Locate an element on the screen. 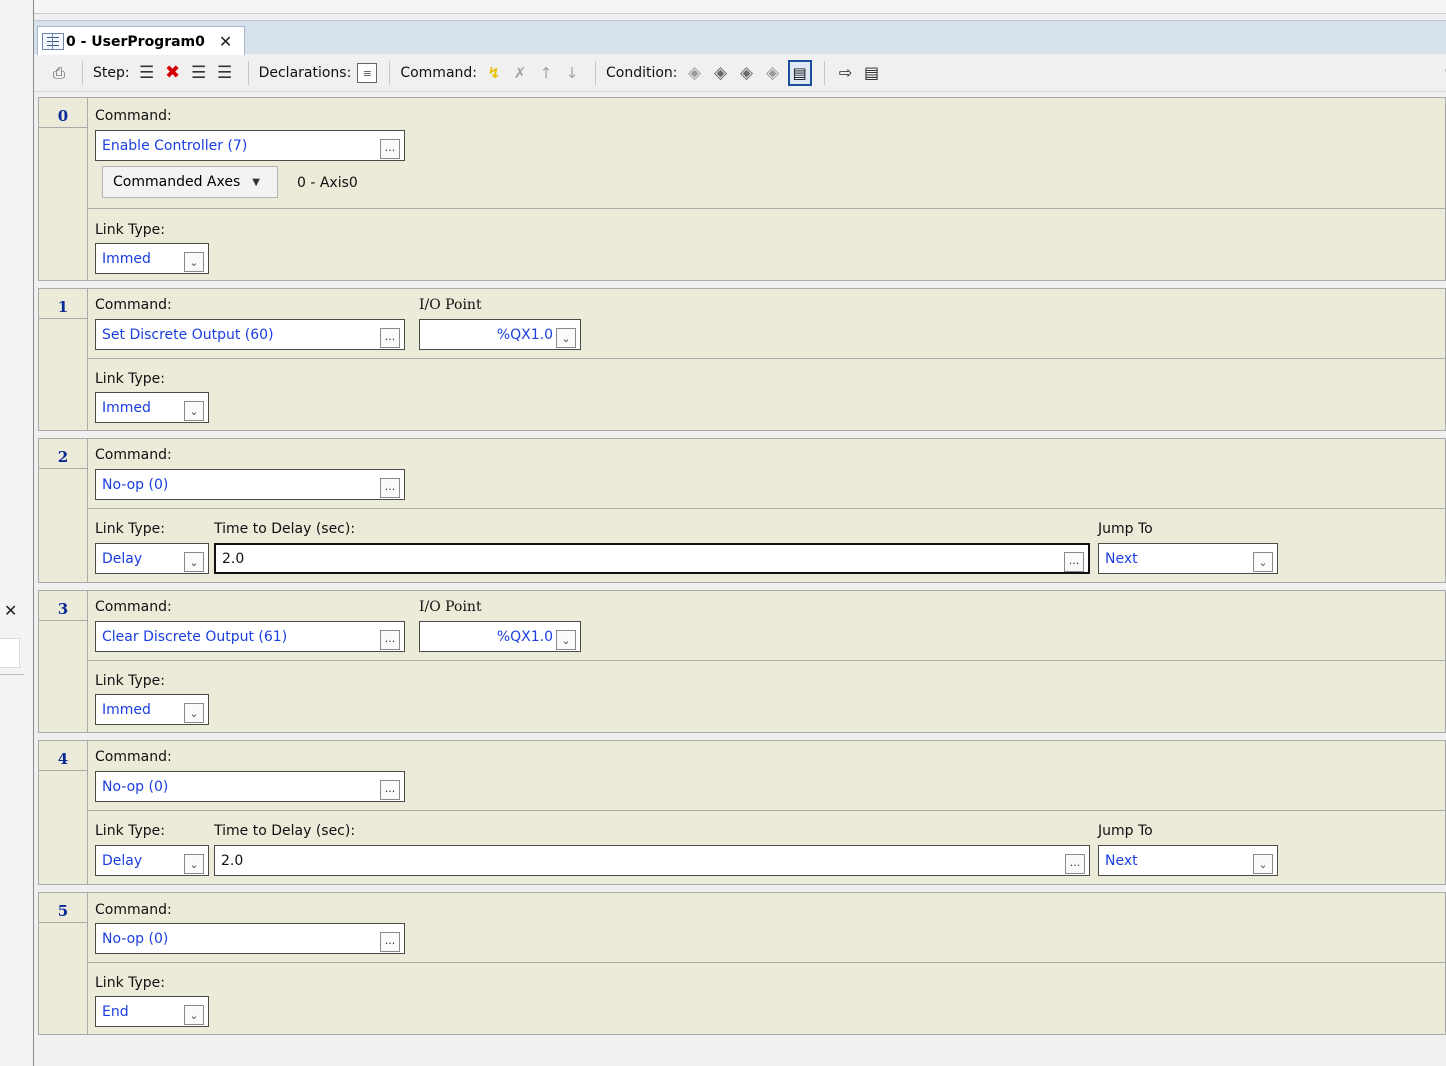  move-condition-up-icon: ◈ is located at coordinates (747, 73).